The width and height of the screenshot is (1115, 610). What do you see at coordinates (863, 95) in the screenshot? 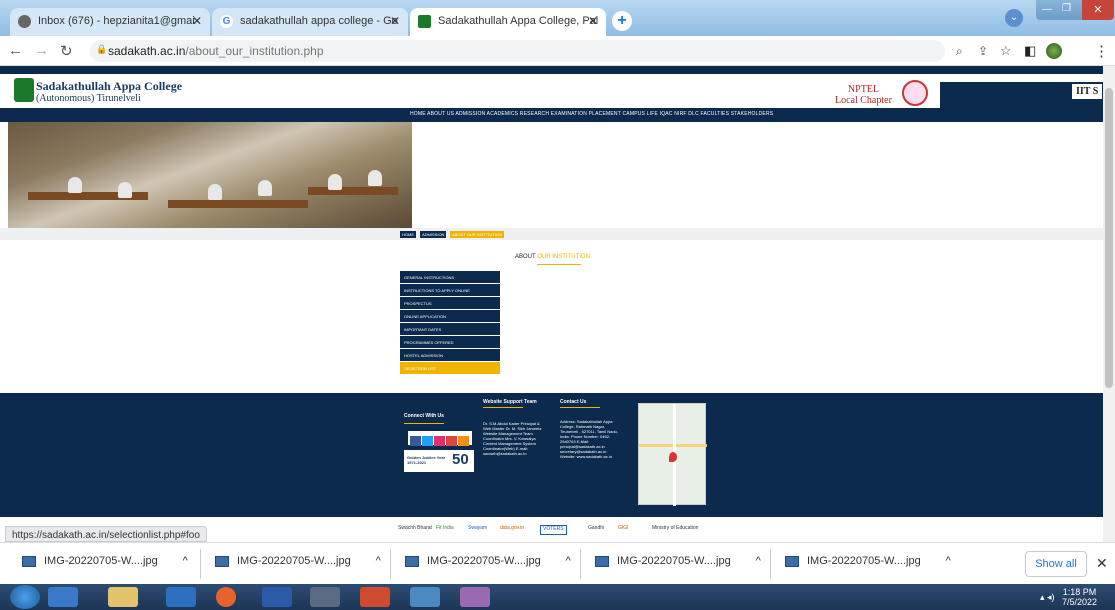
I see `nptel-label: NPTEL Local Chapter` at bounding box center [863, 95].